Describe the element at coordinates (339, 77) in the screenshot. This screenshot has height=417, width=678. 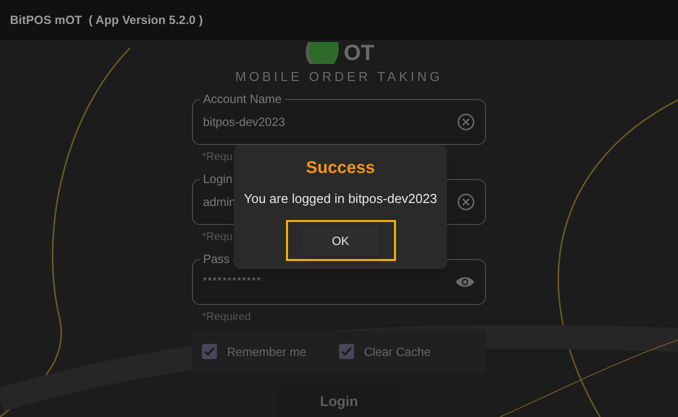
I see `logo-subtitle: MOBILE ORDER TAKING` at that location.